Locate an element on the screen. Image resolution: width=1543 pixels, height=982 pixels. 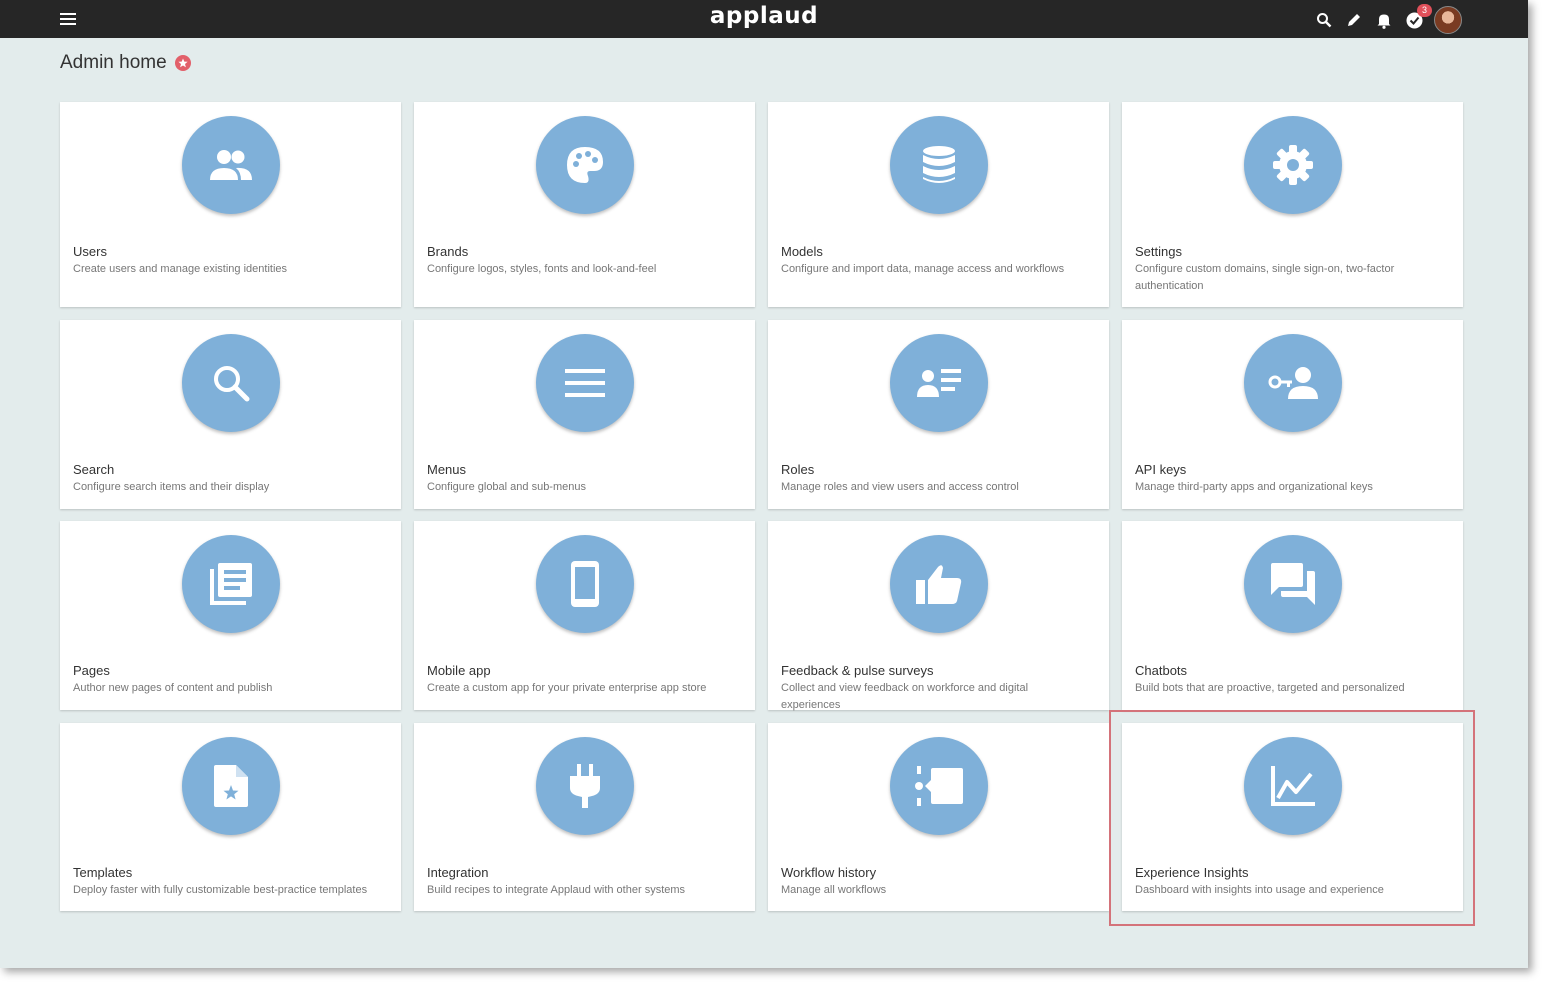
card-title: Roles is located at coordinates (798, 469).